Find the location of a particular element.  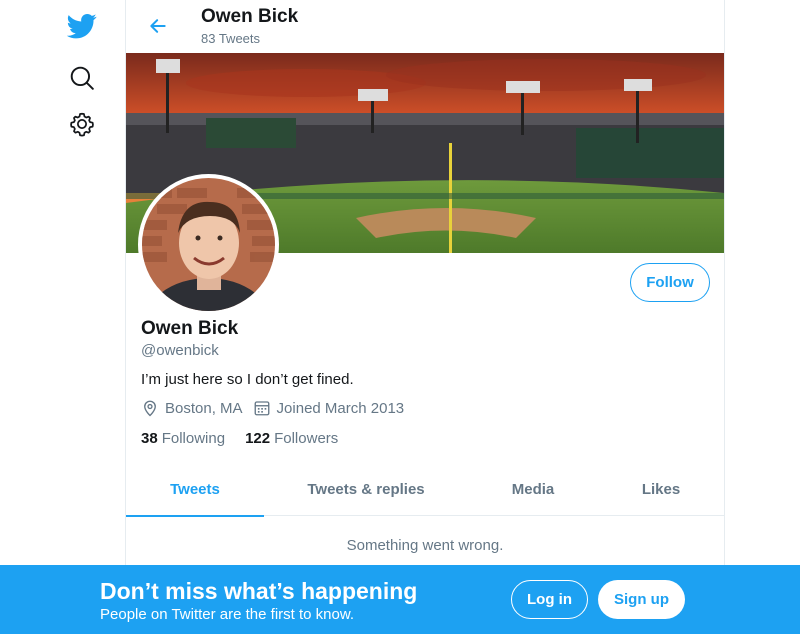

followers-link: 122 Followers is located at coordinates (291, 438).